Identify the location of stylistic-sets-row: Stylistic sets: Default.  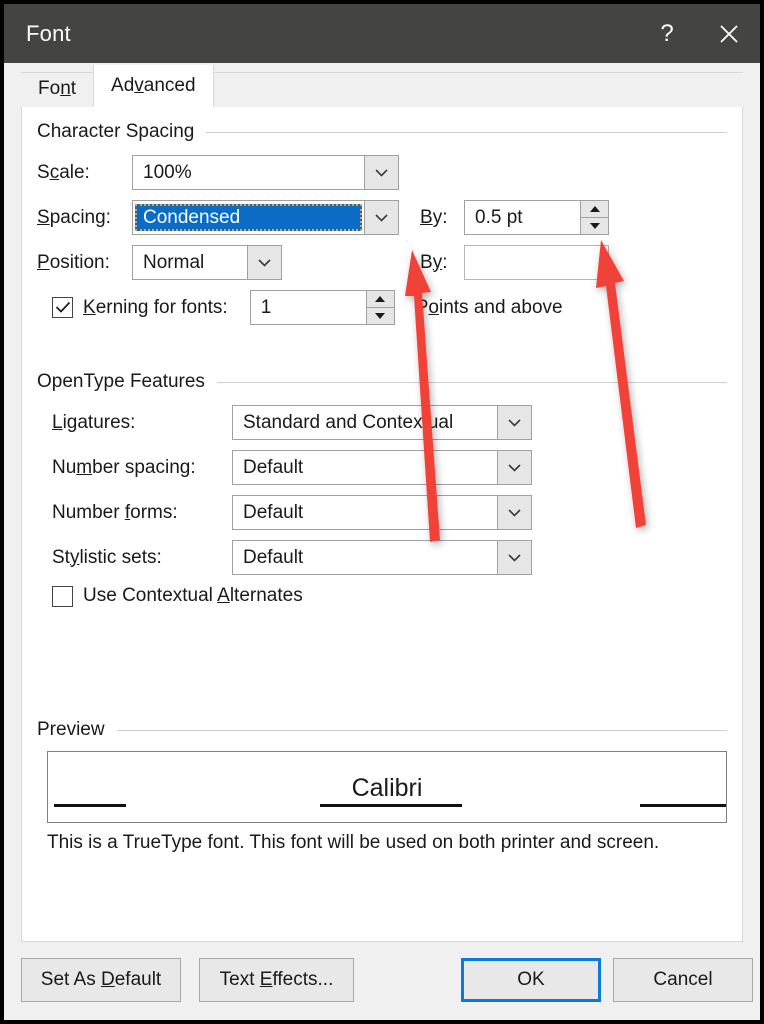
(292, 557).